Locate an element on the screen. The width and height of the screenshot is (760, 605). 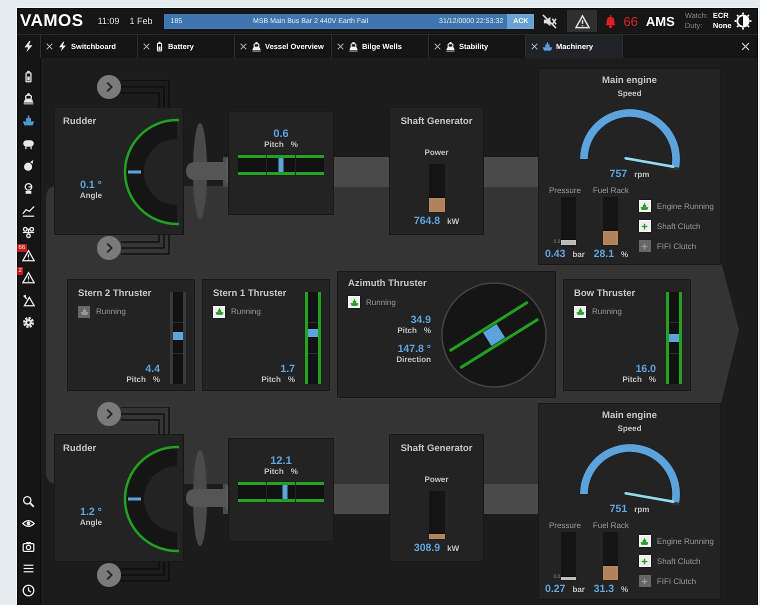
pitch-value: 4.4 is located at coordinates (152, 368).